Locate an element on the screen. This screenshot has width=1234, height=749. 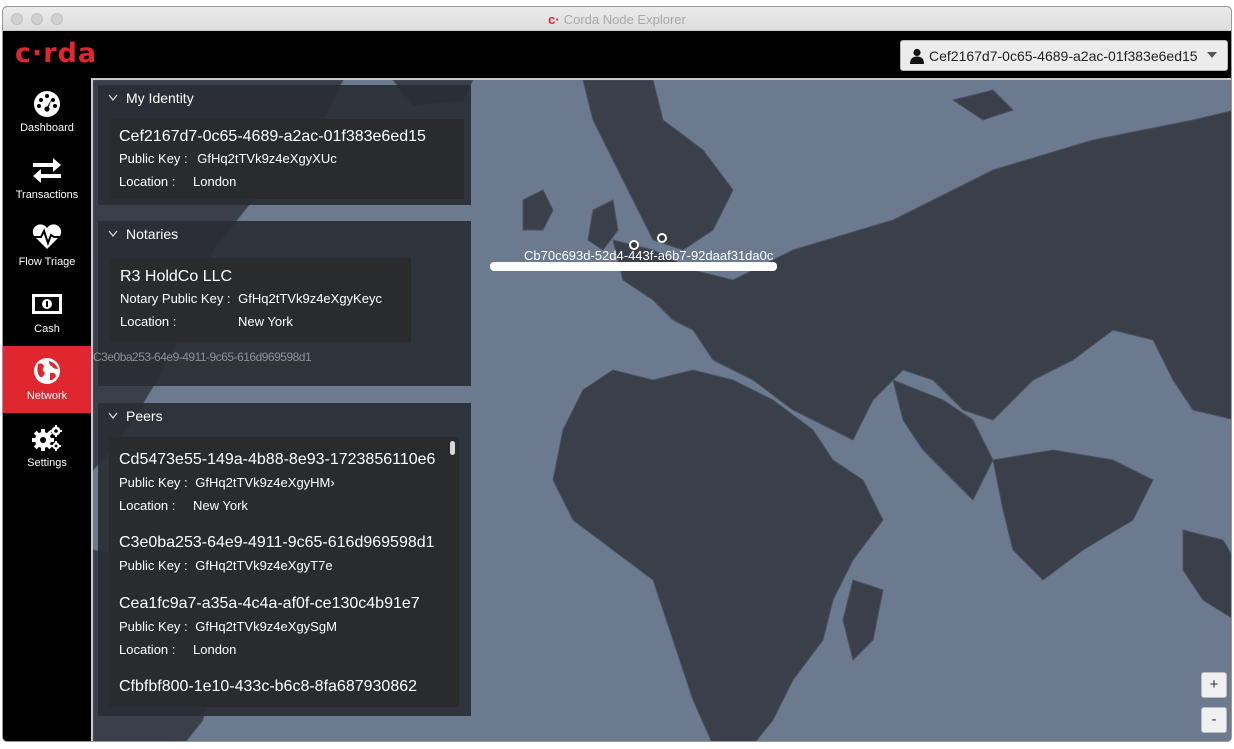
list-item: Cfbfbf800-1e10-433c-b6c8-8fa687930862 is located at coordinates (285, 690).